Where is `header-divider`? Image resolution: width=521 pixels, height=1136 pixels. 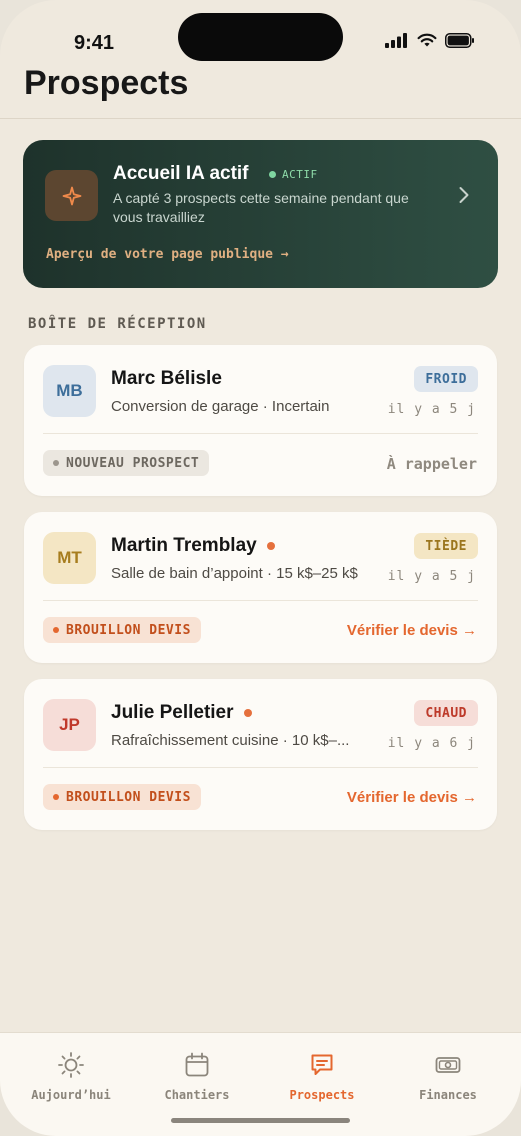
header-divider is located at coordinates (260, 118).